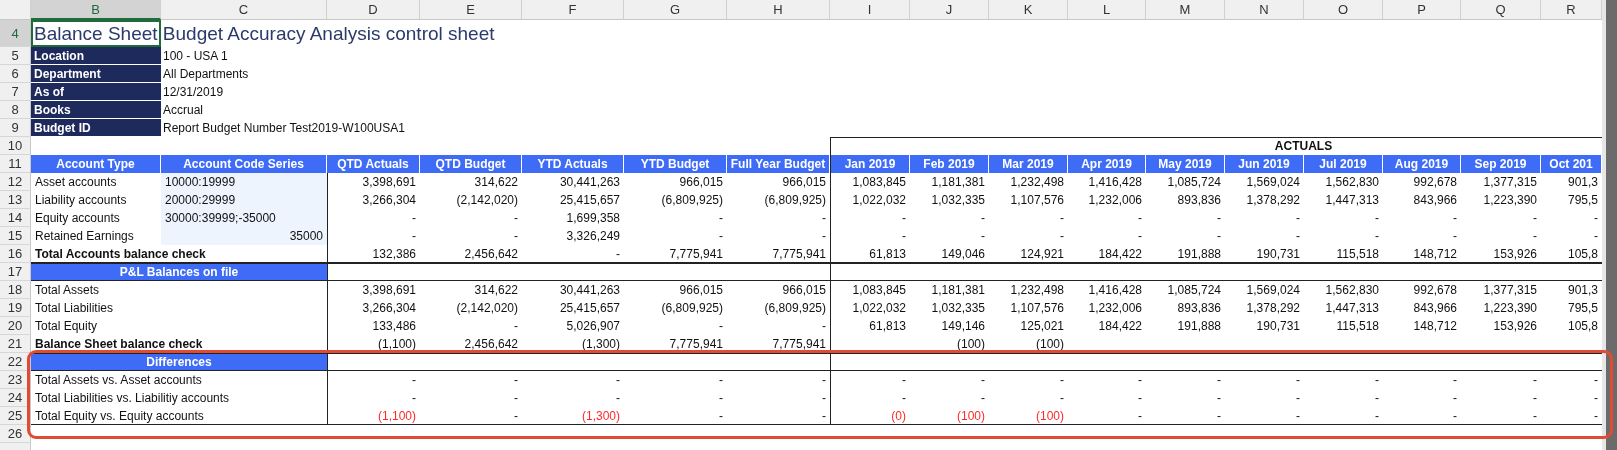 The width and height of the screenshot is (1617, 450). I want to click on row-number: 5, so click(15, 56).